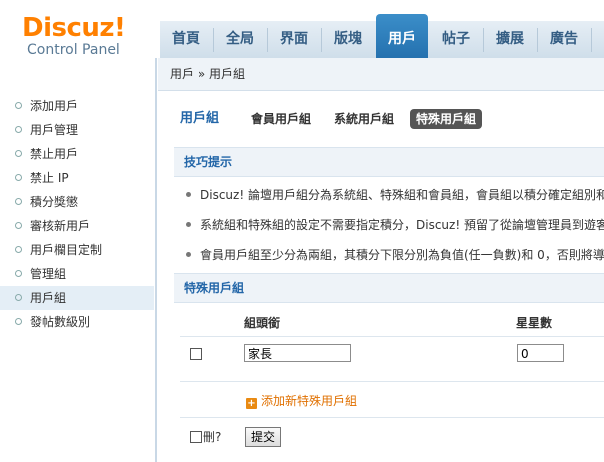  I want to click on nav-item-ads: 廣告, so click(564, 39).